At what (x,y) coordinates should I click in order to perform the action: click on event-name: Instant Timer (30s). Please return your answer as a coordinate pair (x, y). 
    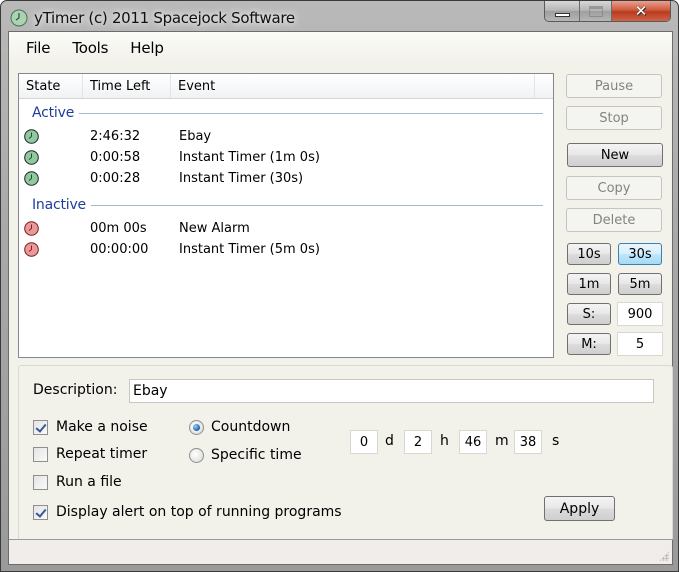
    Looking at the image, I should click on (241, 178).